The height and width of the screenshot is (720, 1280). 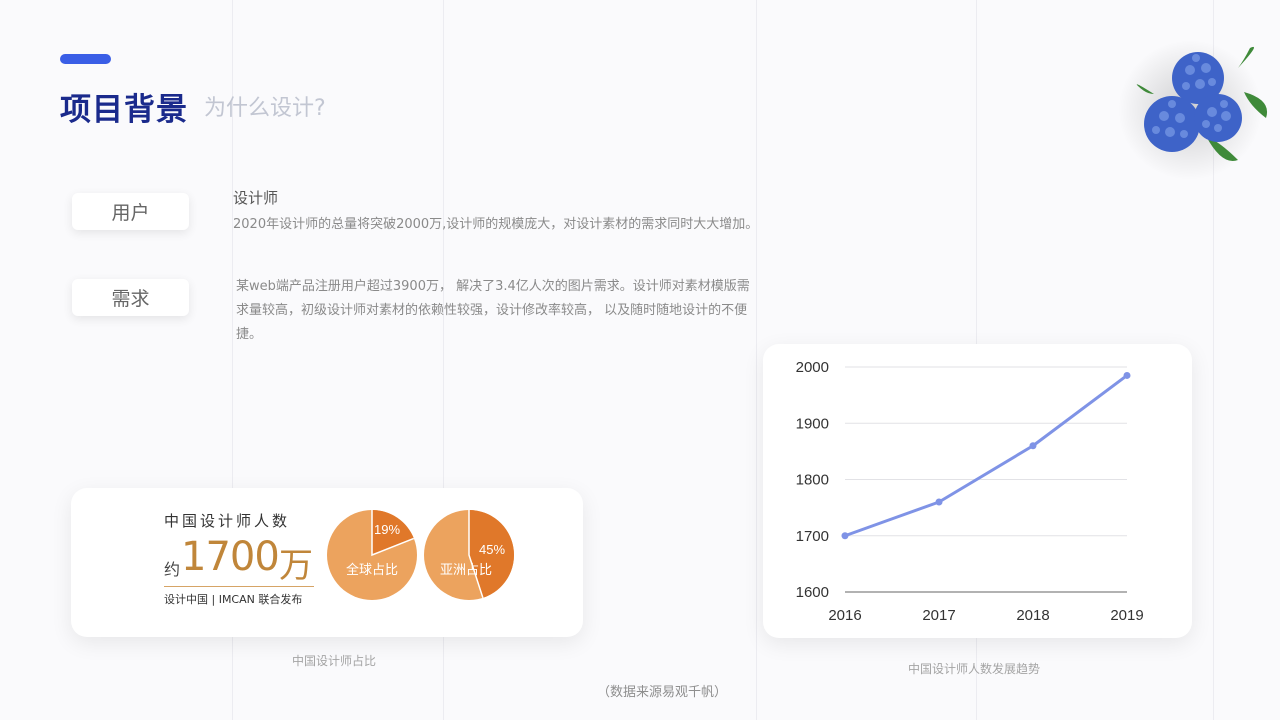 What do you see at coordinates (492, 549) in the screenshot?
I see `pie-percent-label: 45%` at bounding box center [492, 549].